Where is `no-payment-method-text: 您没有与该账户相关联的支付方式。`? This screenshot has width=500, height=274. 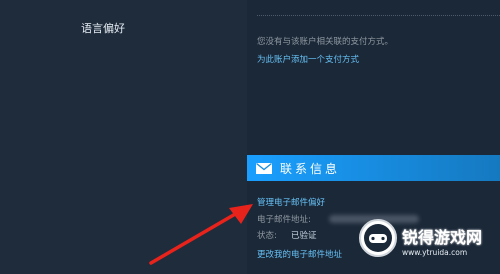
no-payment-method-text: 您没有与该账户相关联的支付方式。 is located at coordinates (325, 42).